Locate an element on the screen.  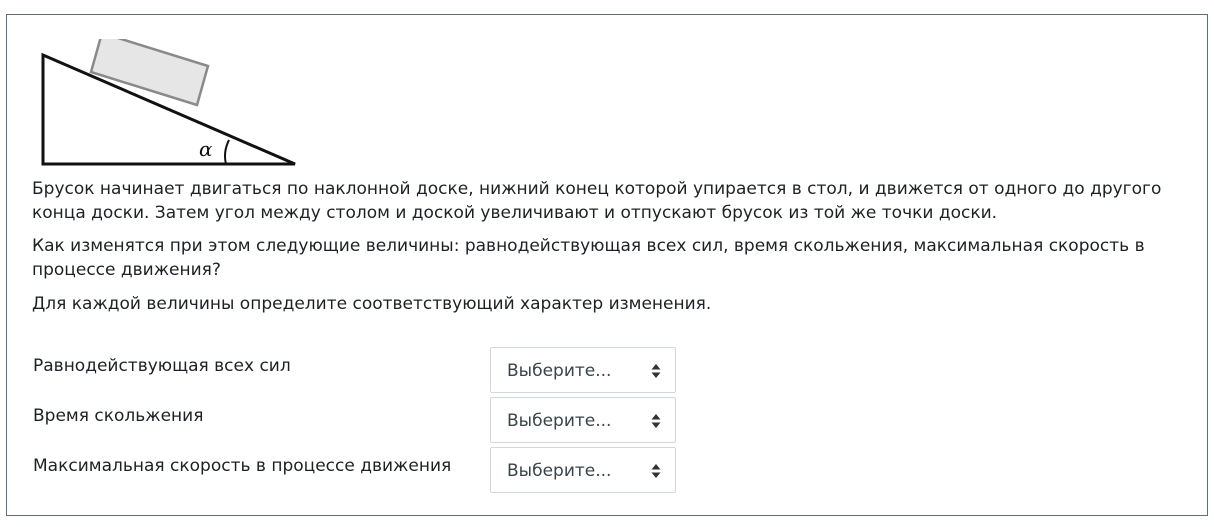
angle-label: α is located at coordinates (206, 149).